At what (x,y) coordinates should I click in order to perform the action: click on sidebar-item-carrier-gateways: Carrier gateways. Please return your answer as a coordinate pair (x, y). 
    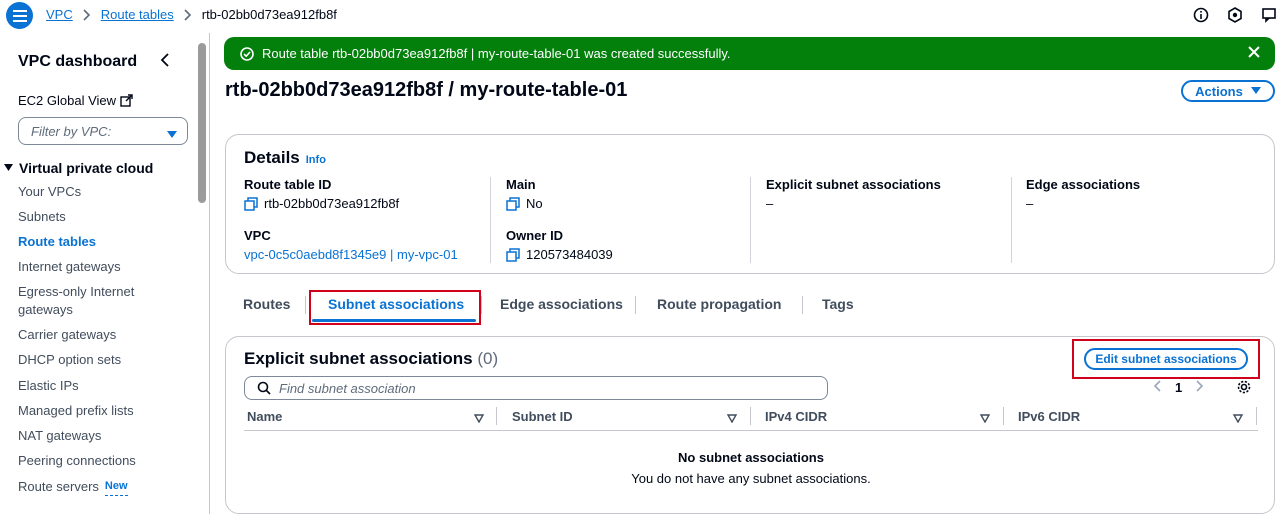
    Looking at the image, I should click on (67, 335).